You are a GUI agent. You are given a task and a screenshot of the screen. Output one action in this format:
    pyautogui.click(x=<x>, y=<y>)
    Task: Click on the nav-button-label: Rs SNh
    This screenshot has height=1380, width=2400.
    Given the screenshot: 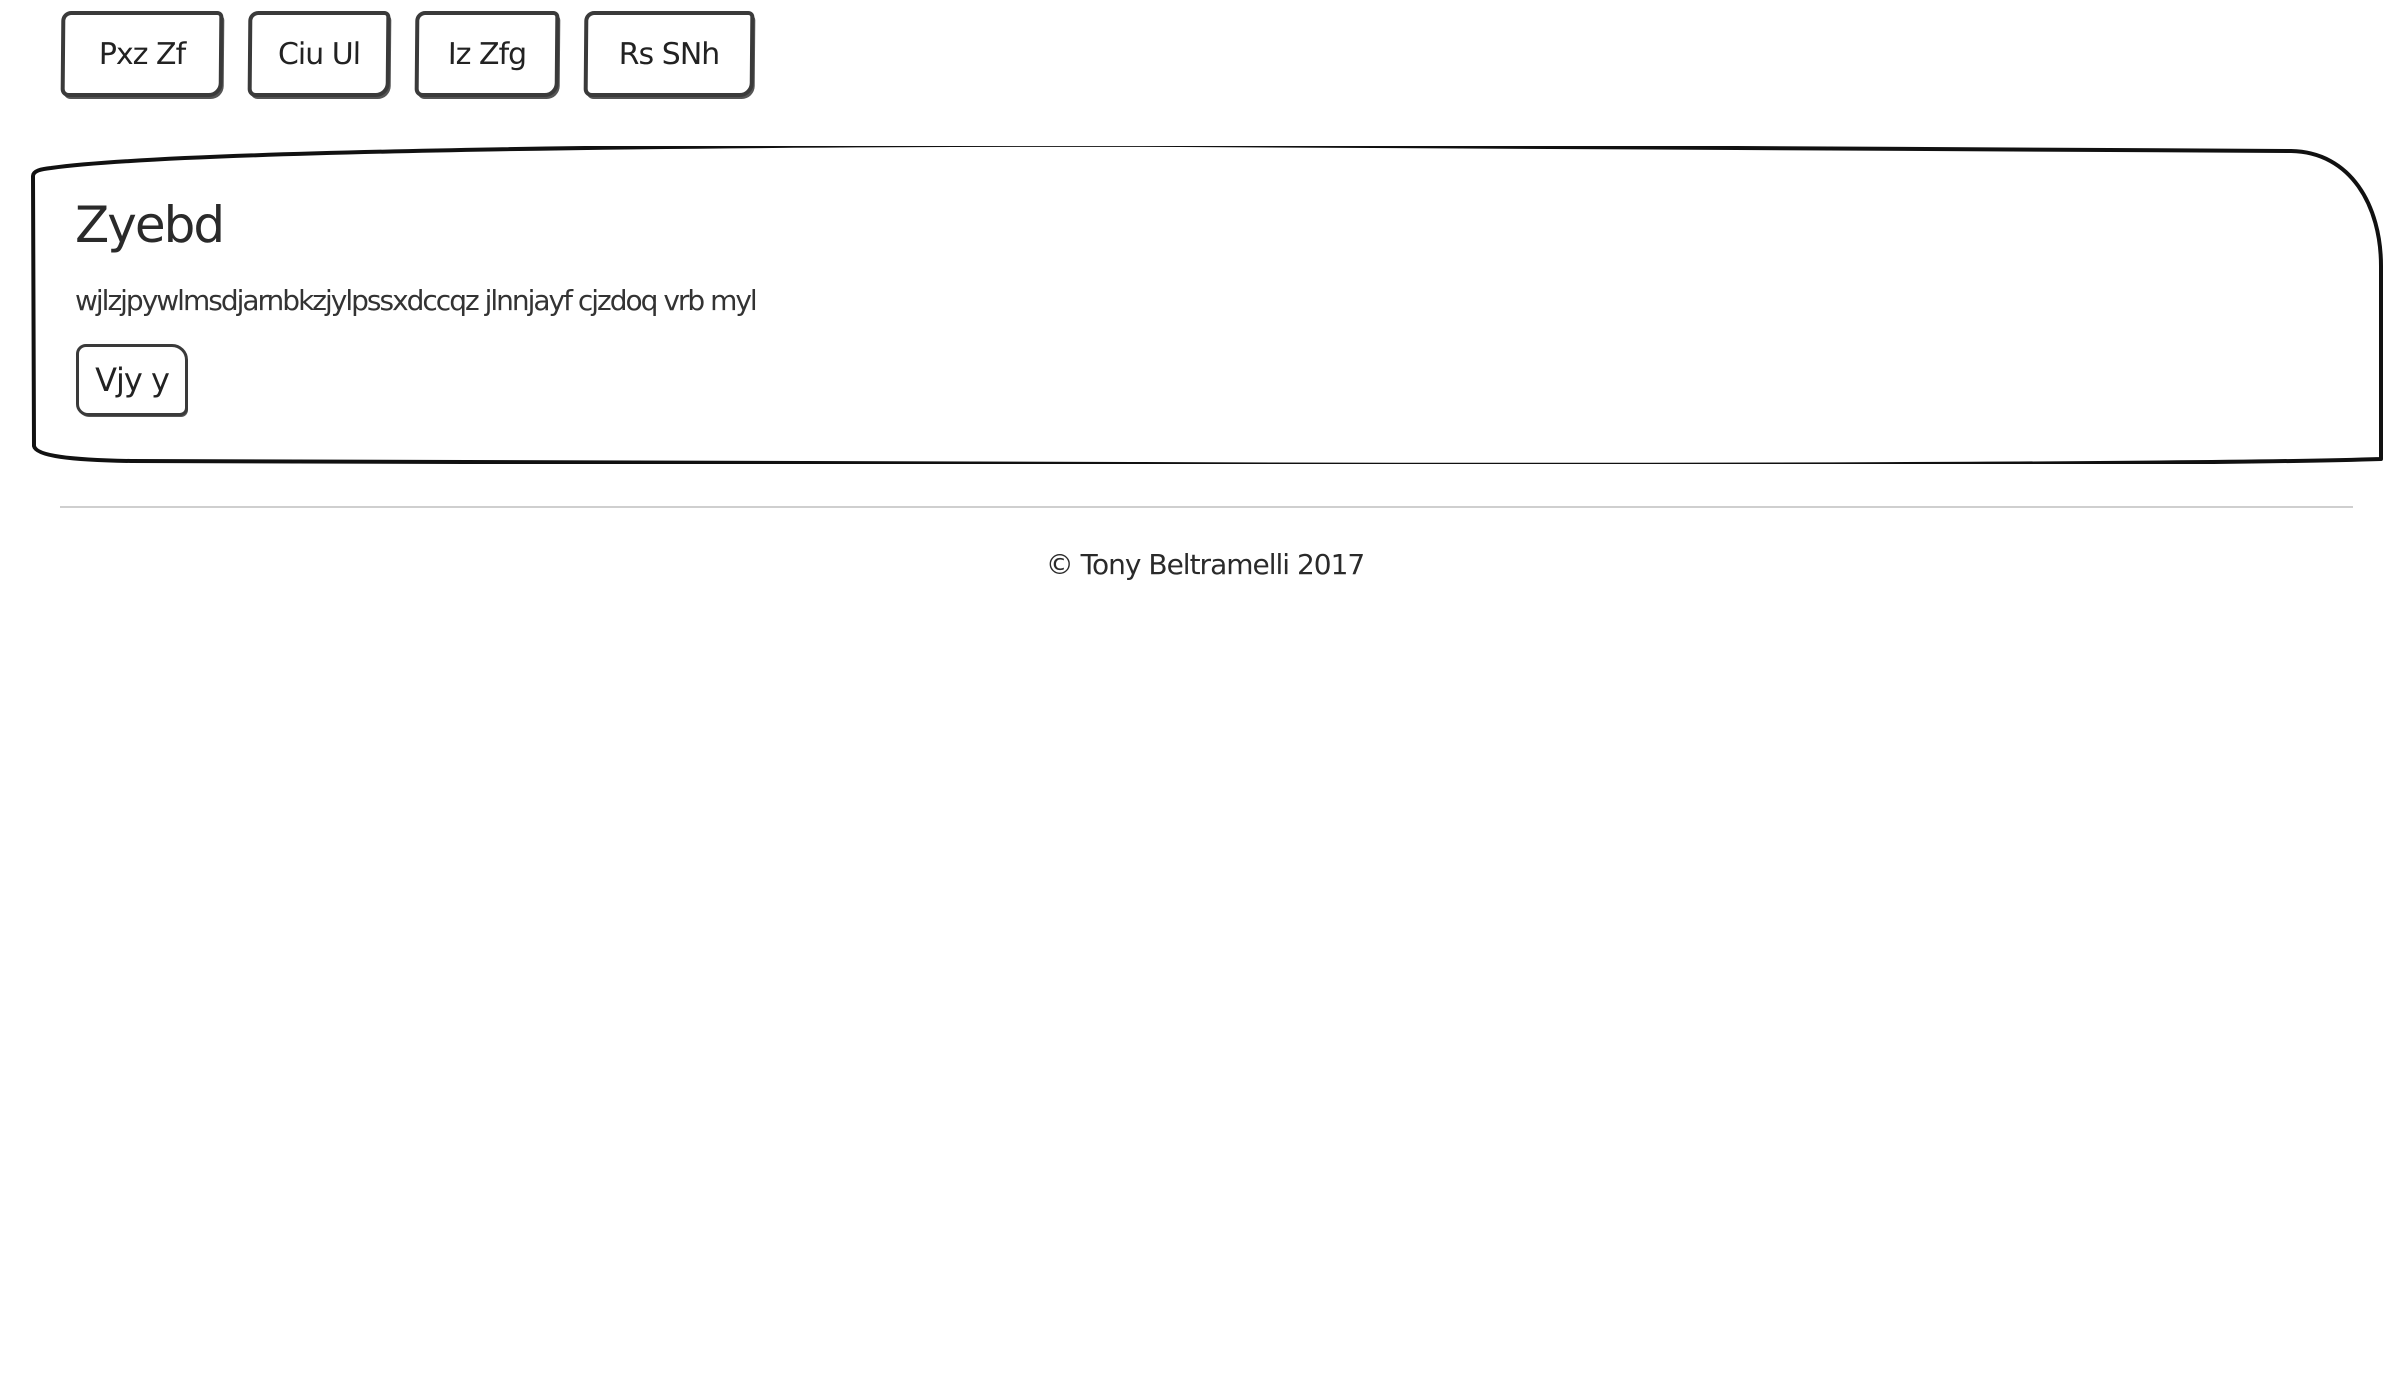 What is the action you would take?
    pyautogui.click(x=669, y=54)
    